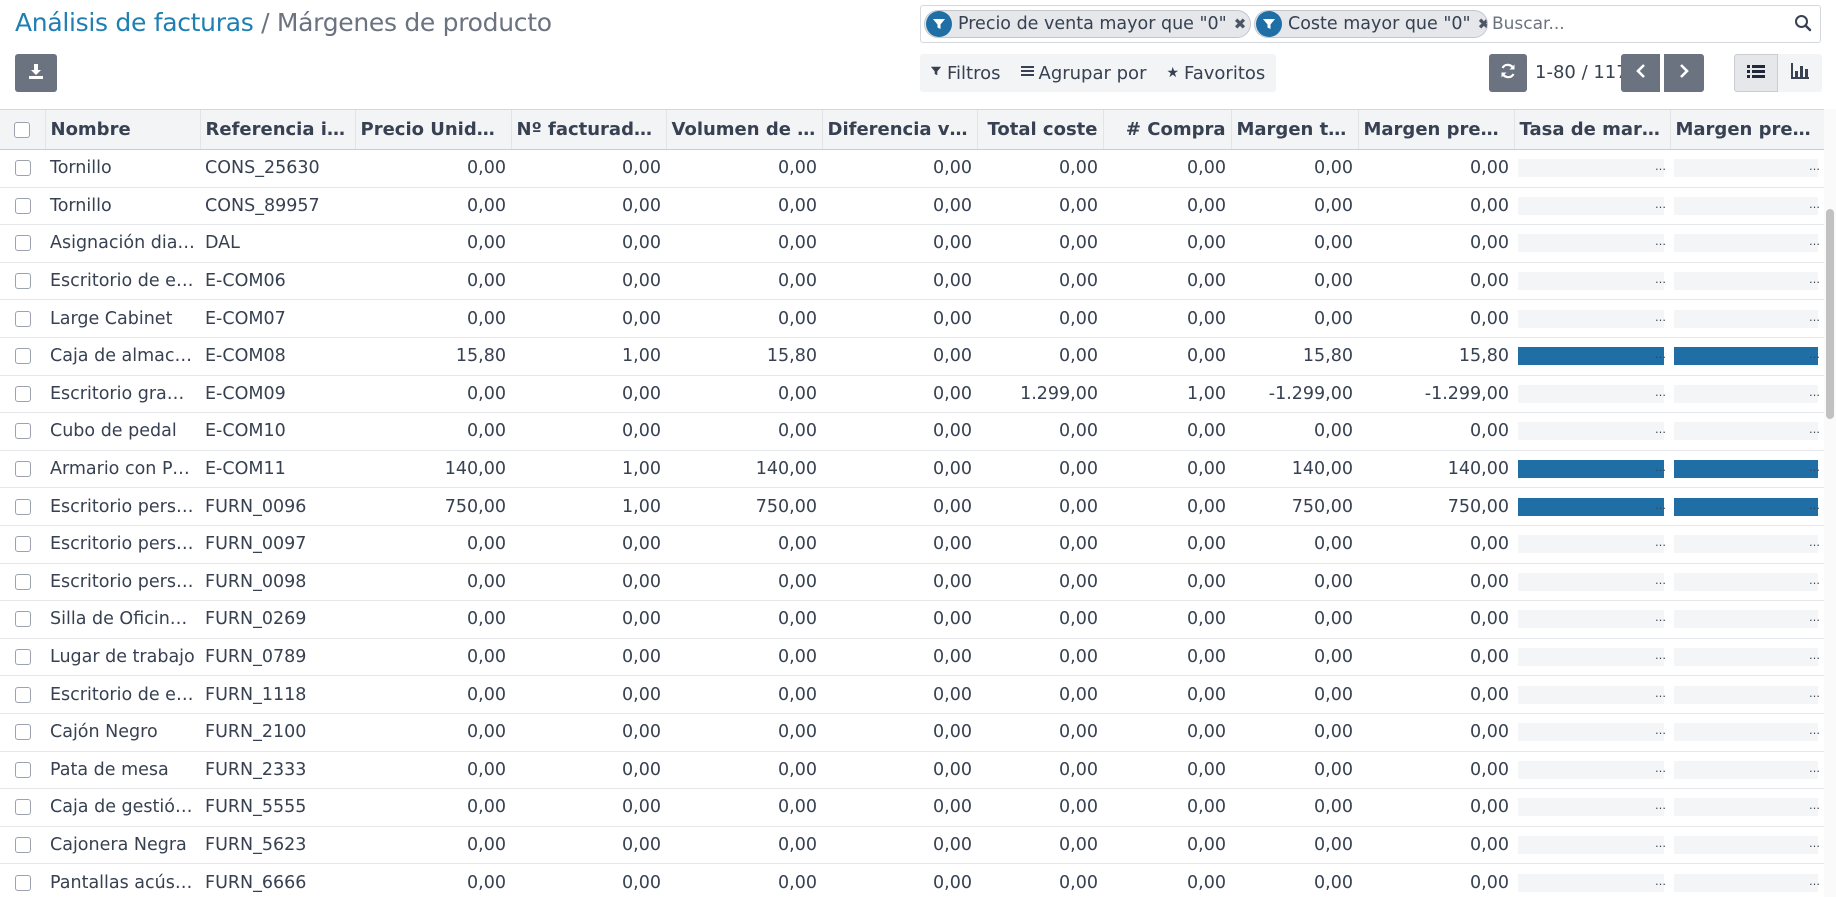 The width and height of the screenshot is (1836, 897). I want to click on pager-previous-button, so click(1640, 73).